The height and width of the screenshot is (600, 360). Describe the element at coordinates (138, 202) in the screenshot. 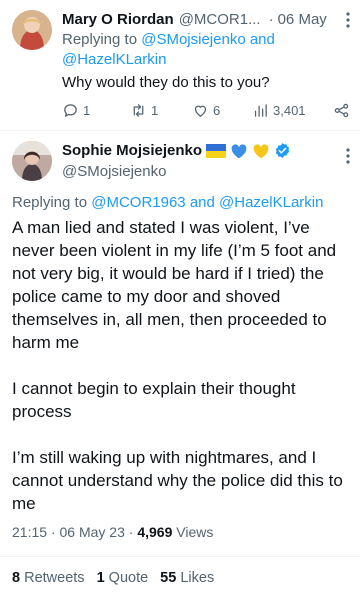

I see `mention-link: @MCOR1963` at that location.